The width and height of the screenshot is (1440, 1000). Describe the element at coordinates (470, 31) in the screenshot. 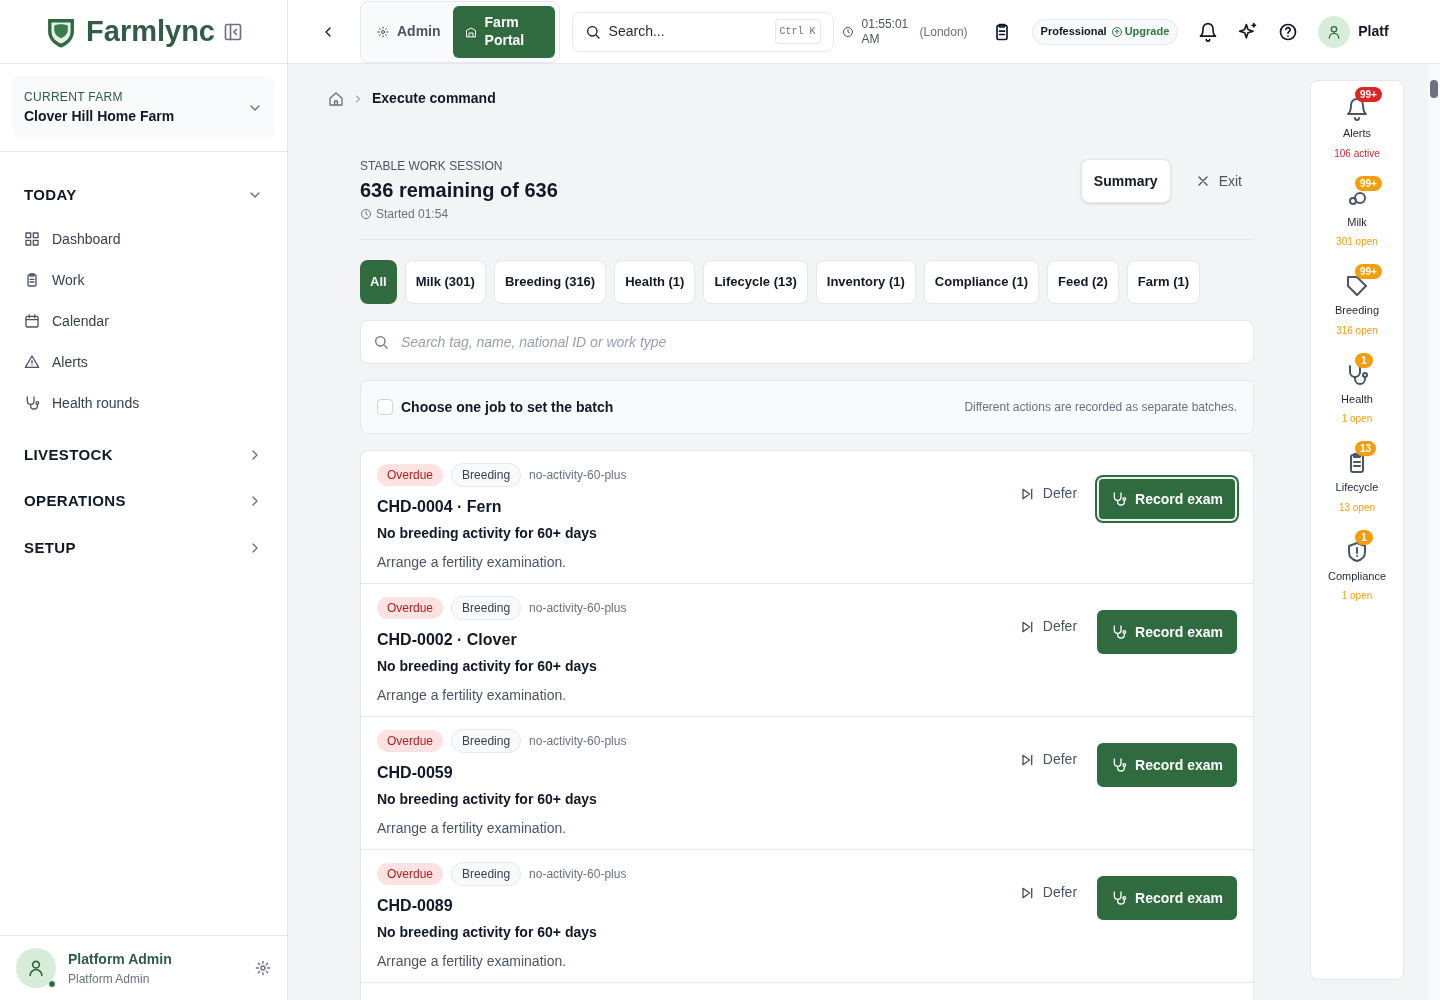

I see `barn-icon` at that location.